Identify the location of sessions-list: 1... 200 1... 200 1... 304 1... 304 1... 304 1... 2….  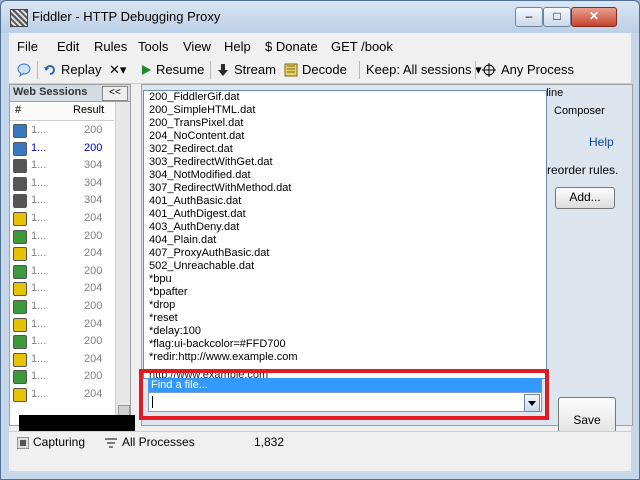
(62, 263).